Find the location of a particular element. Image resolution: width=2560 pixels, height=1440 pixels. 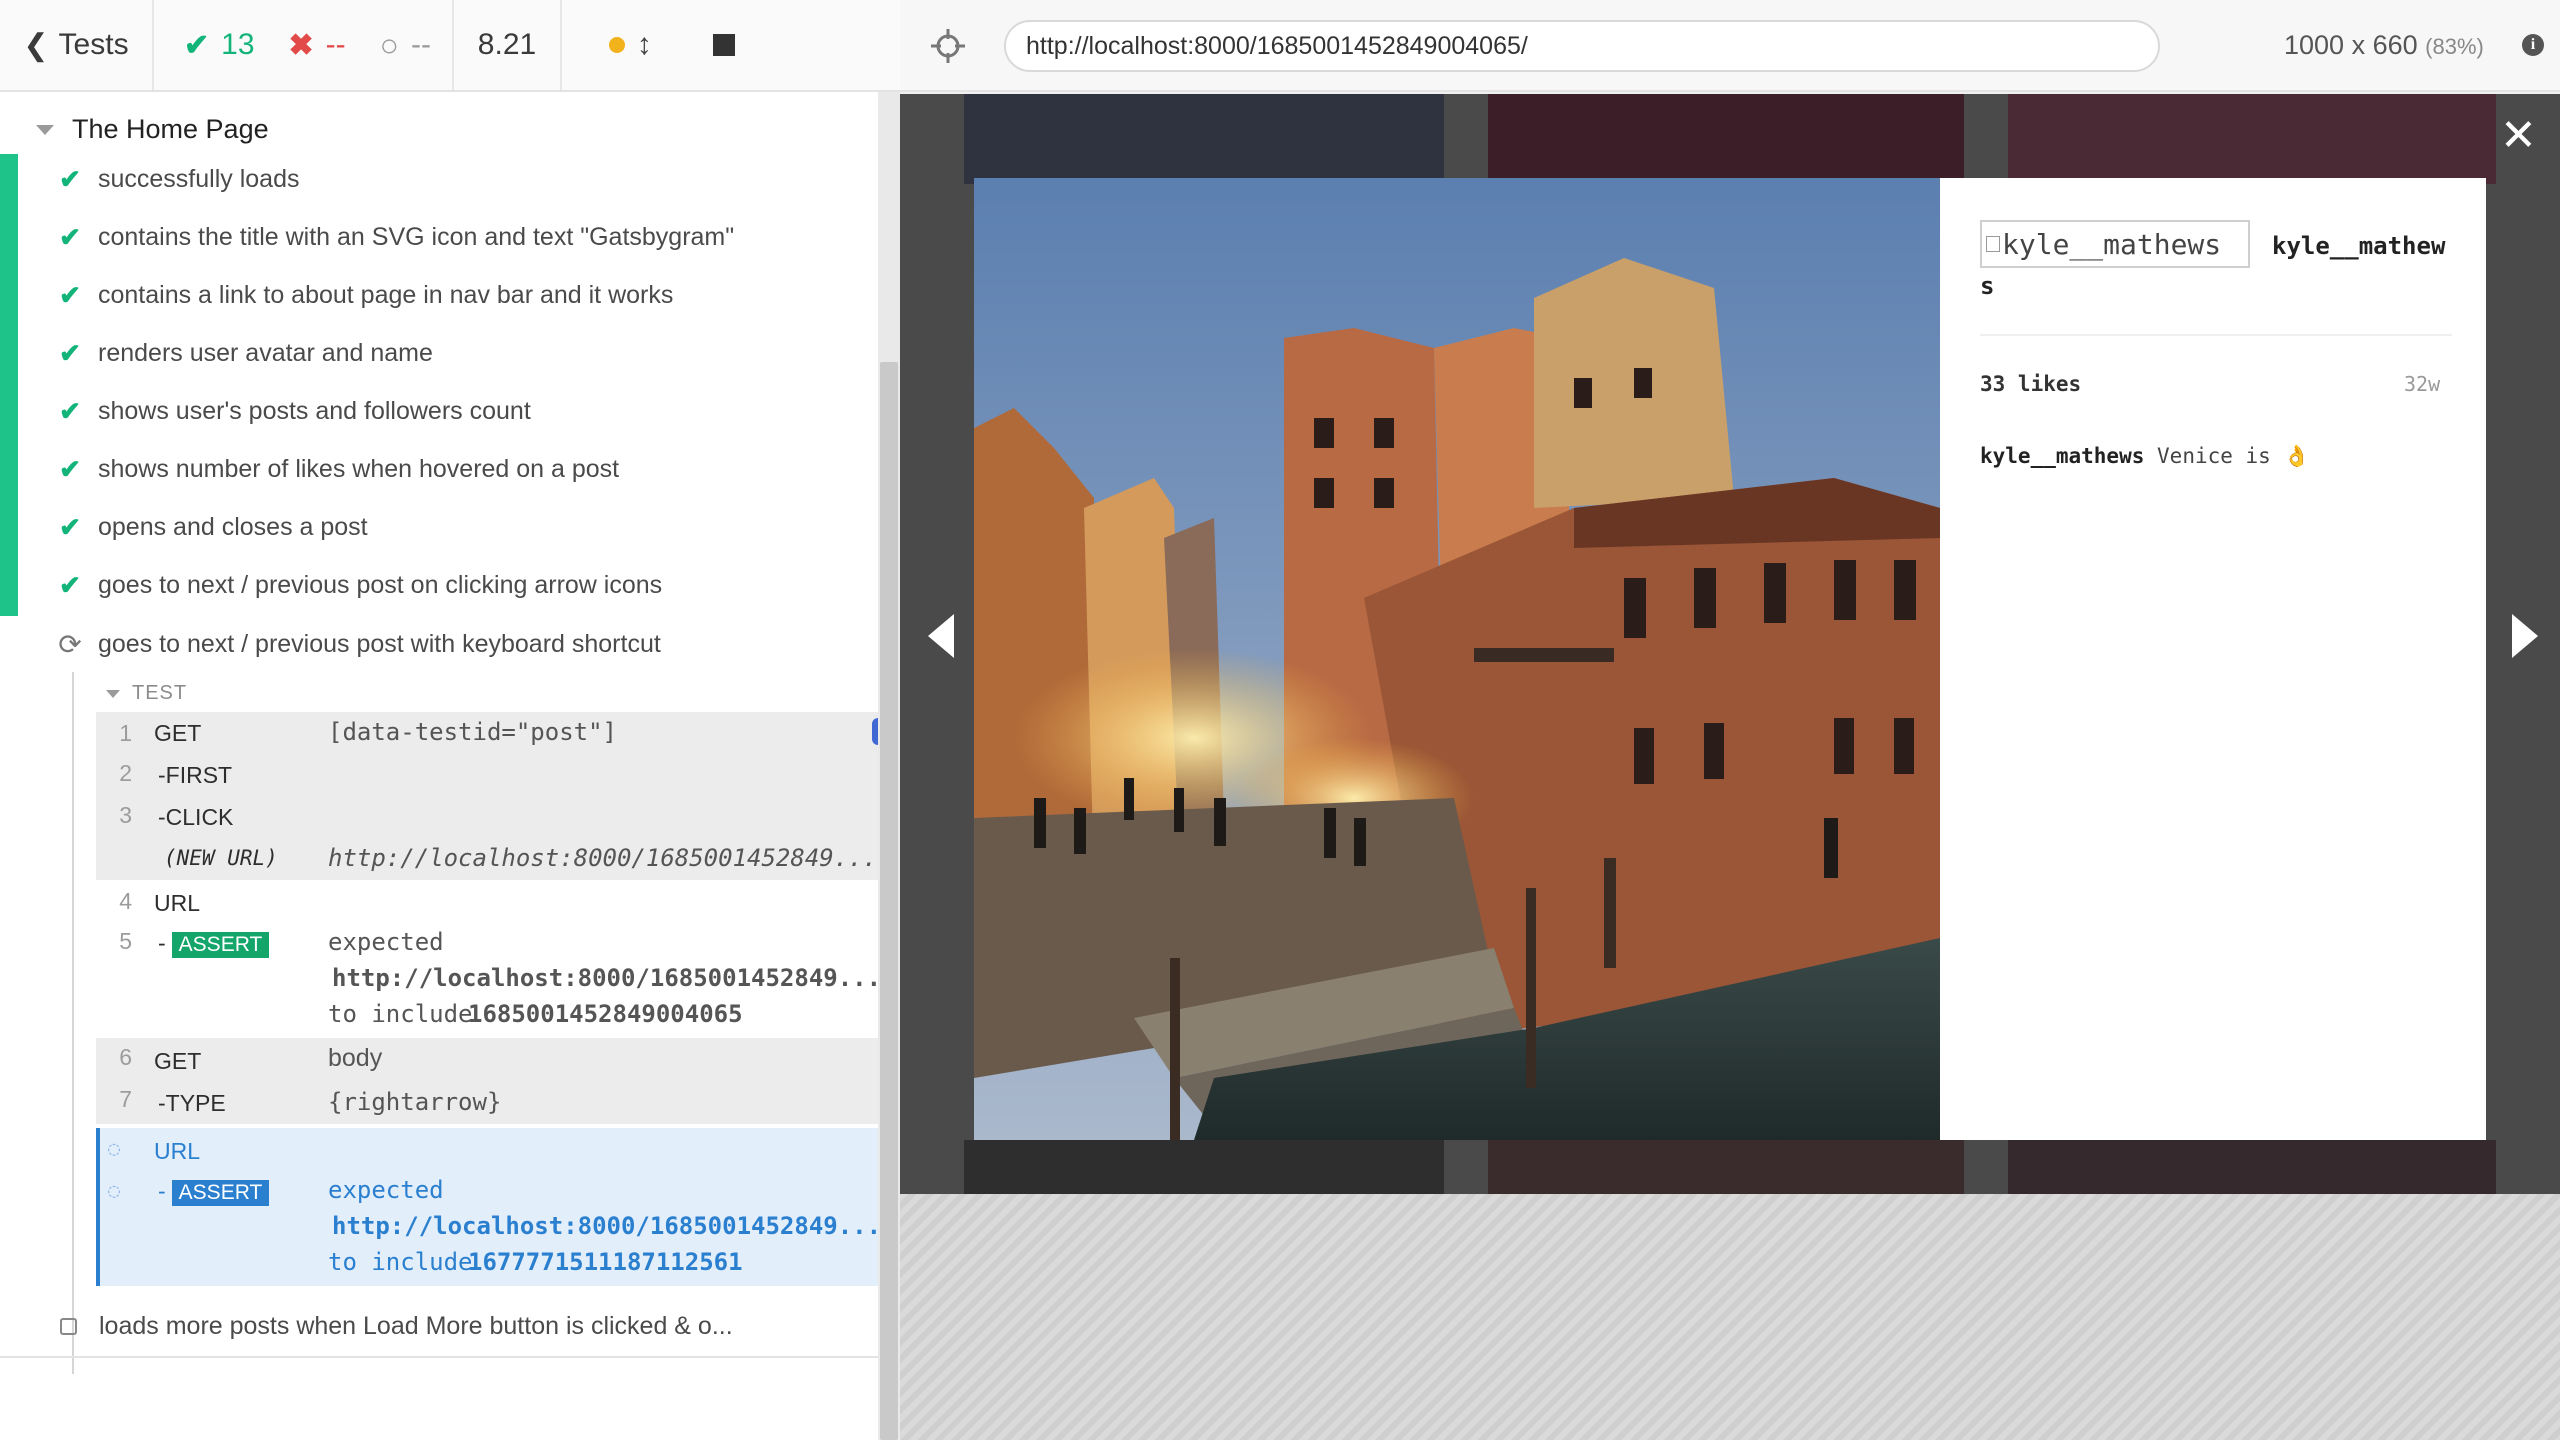

expected-label: expected is located at coordinates (386, 1190).